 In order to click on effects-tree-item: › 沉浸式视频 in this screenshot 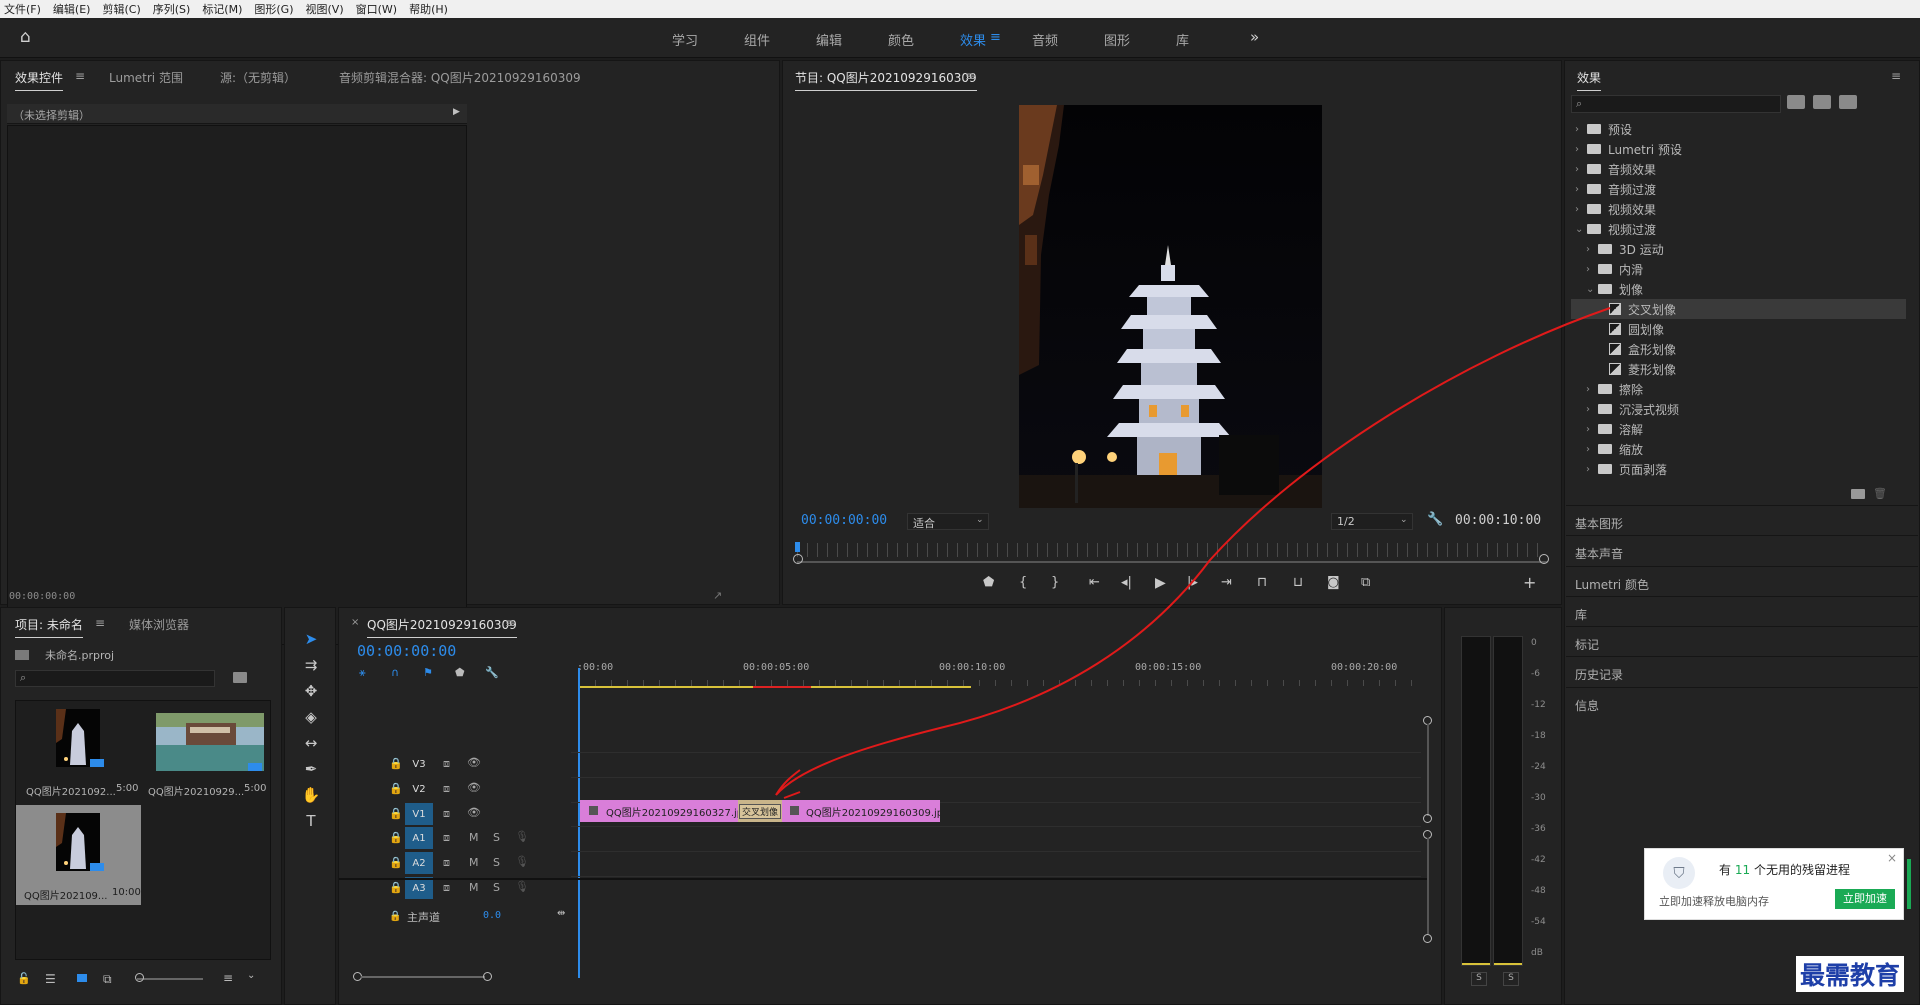, I will do `click(1738, 409)`.